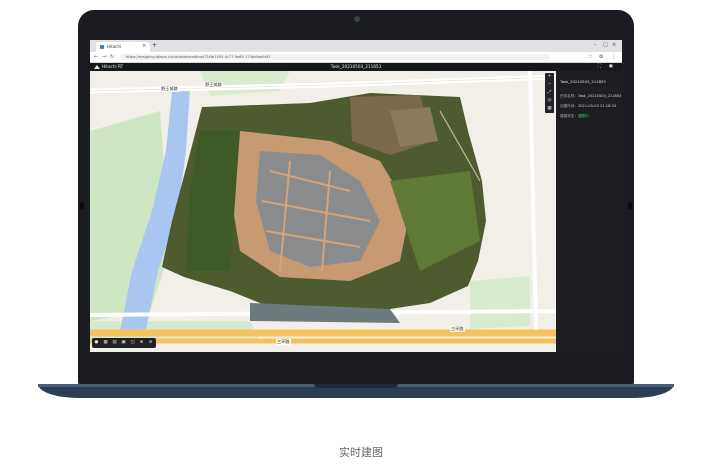  I want to click on reload-icon: ↻, so click(112, 57).